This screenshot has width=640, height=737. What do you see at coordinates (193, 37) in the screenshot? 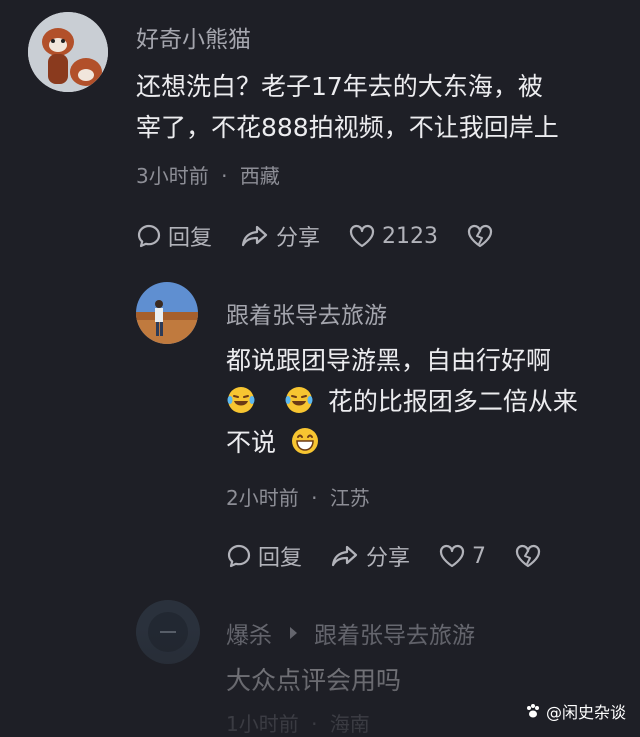
I see `comment-username: 好奇小熊猫` at bounding box center [193, 37].